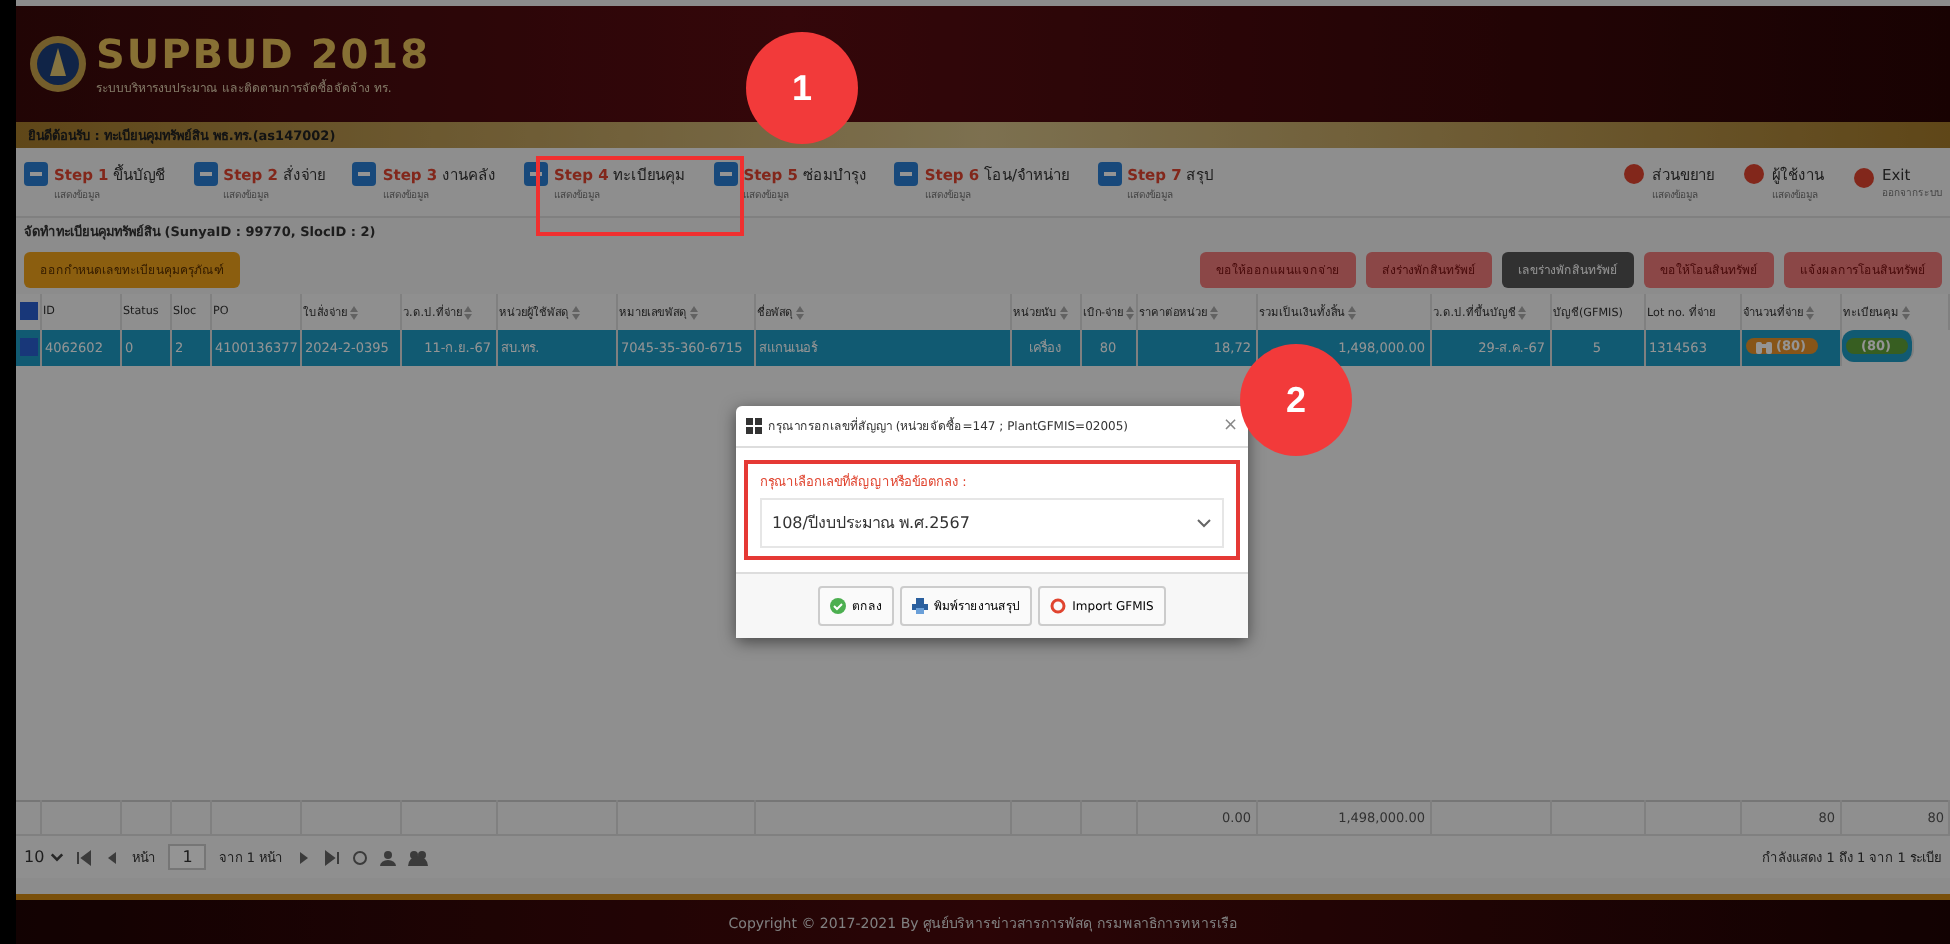 The image size is (1950, 944). I want to click on check-circle-icon, so click(838, 606).